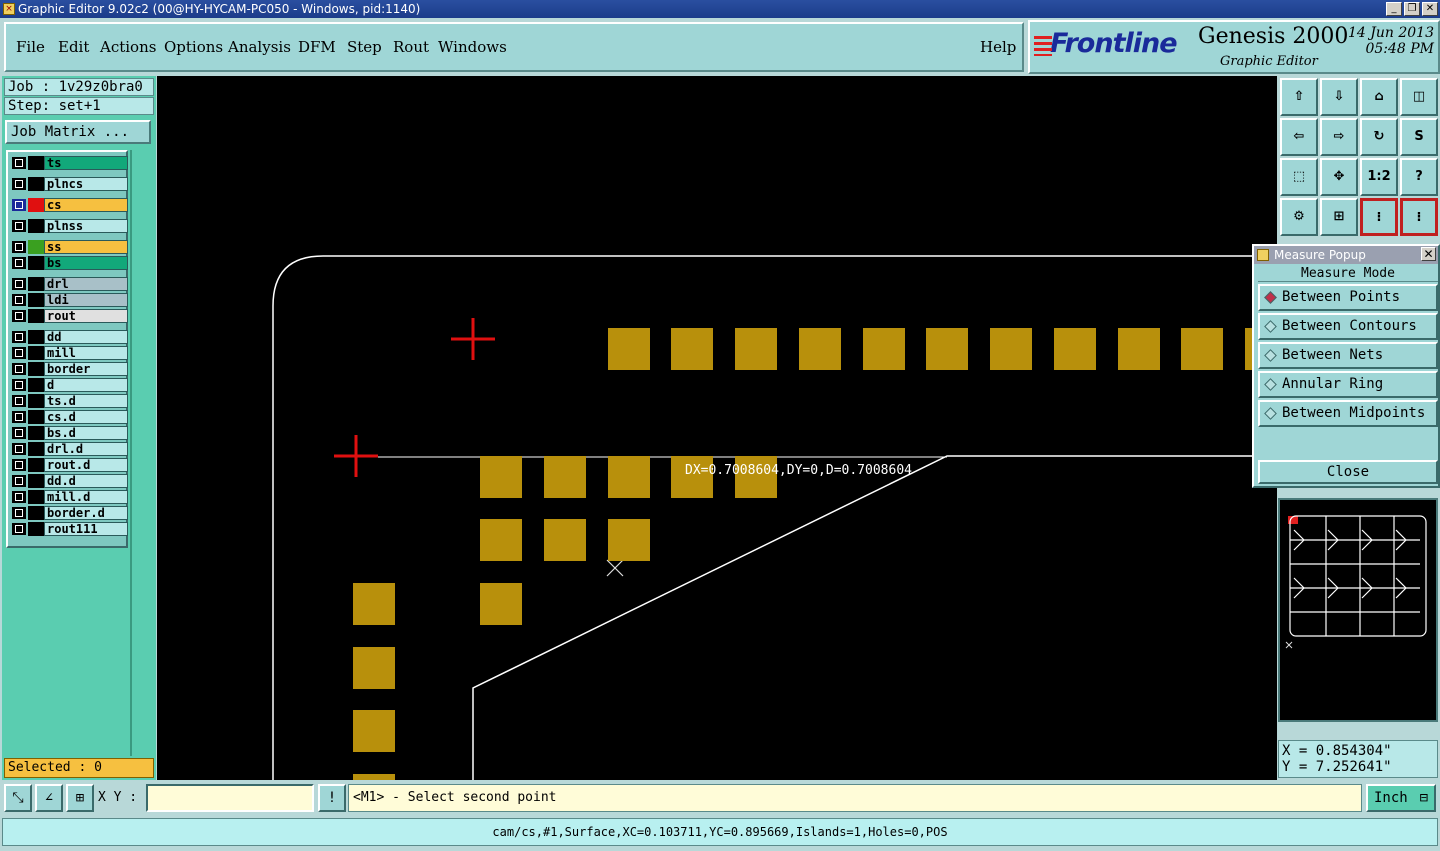 The height and width of the screenshot is (851, 1440). What do you see at coordinates (1348, 384) in the screenshot?
I see `radio-annular-ring: Annular Ring` at bounding box center [1348, 384].